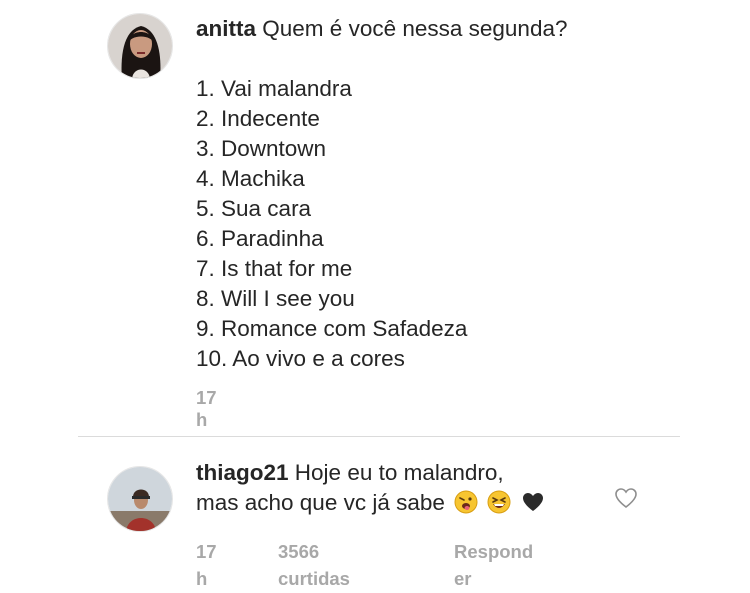  Describe the element at coordinates (300, 358) in the screenshot. I see `list-item: 10. Ao vivo e a cores` at that location.